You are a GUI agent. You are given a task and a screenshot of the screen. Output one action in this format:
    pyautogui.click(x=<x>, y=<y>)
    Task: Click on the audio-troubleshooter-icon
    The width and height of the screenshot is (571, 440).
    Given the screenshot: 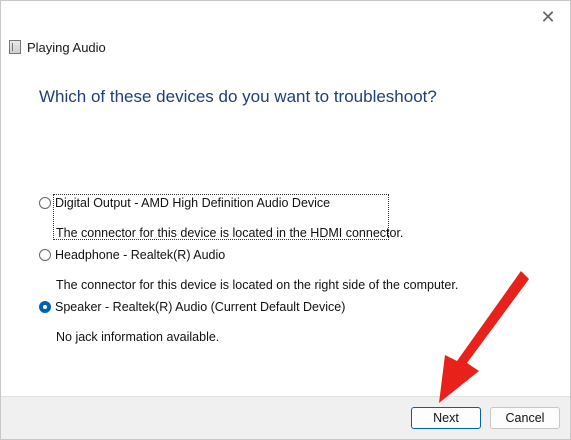 What is the action you would take?
    pyautogui.click(x=15, y=47)
    